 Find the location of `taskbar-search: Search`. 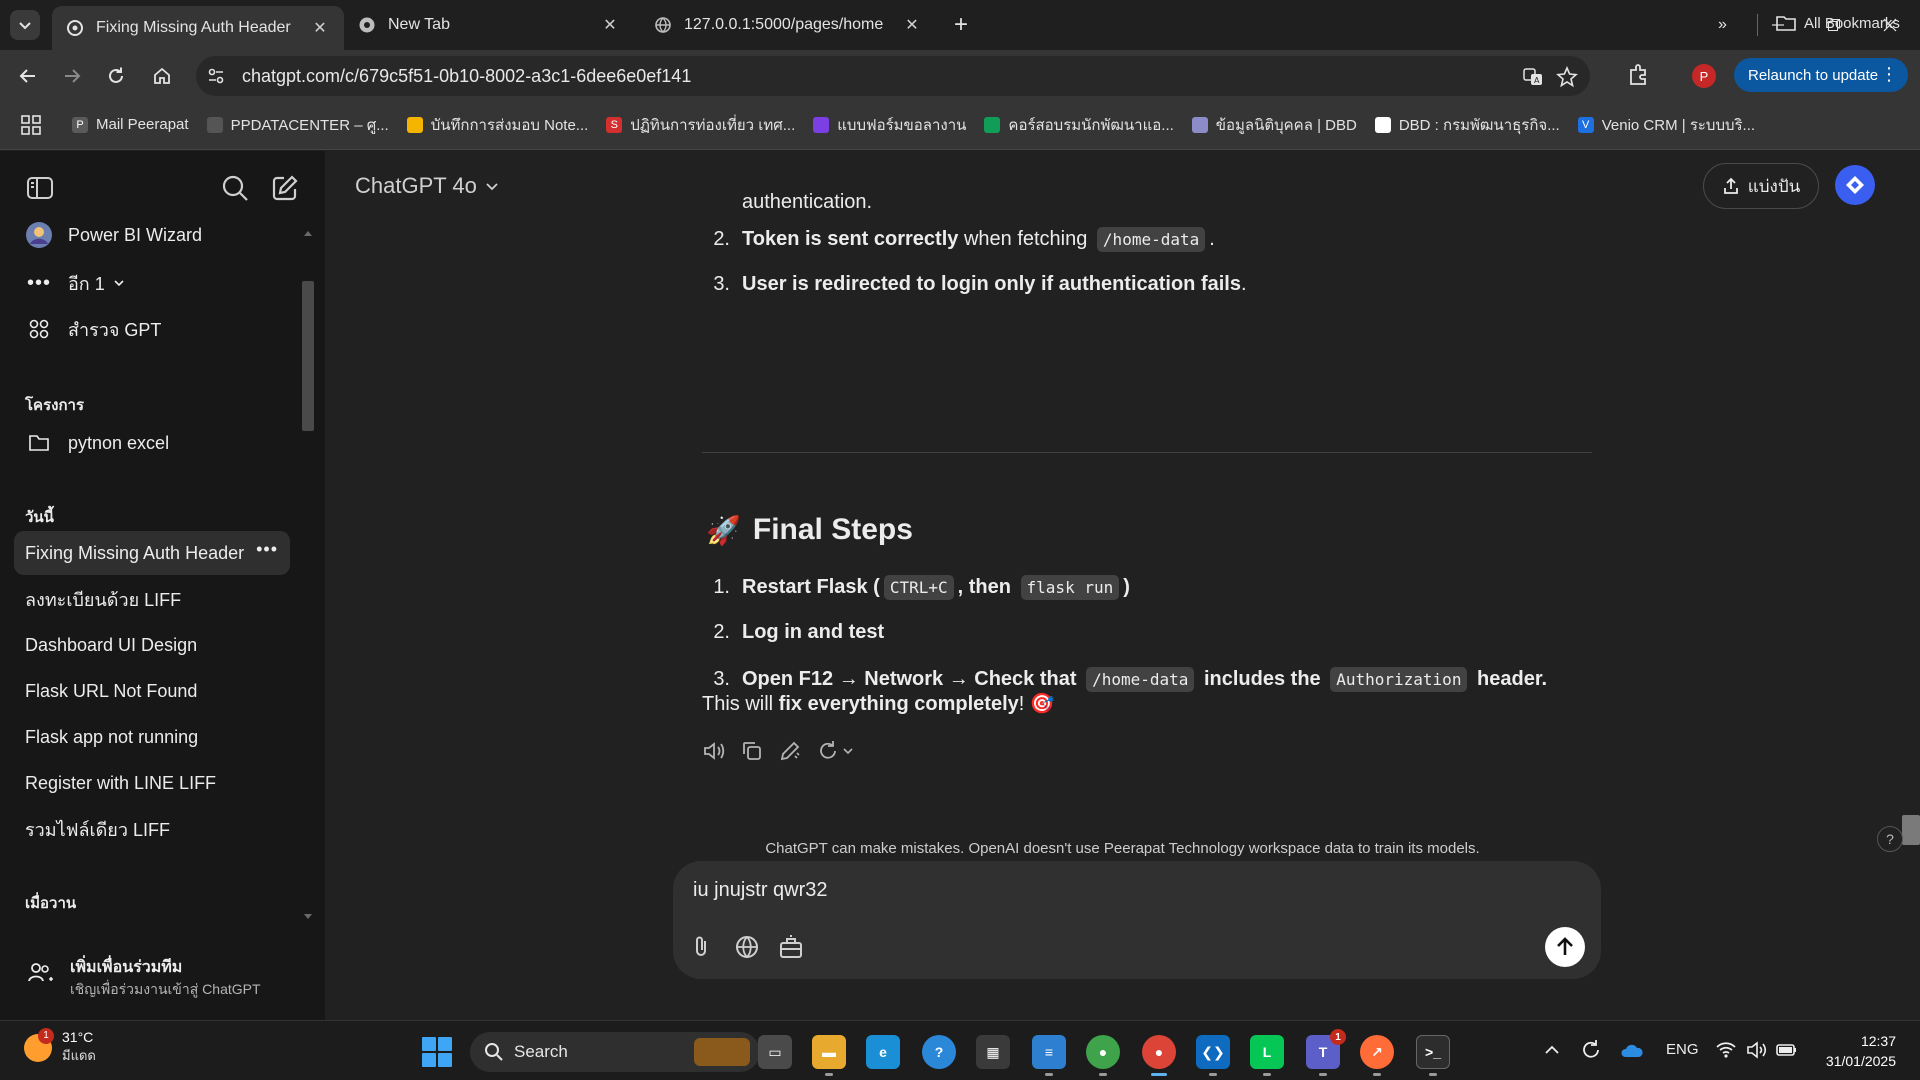

taskbar-search: Search is located at coordinates (615, 1052).